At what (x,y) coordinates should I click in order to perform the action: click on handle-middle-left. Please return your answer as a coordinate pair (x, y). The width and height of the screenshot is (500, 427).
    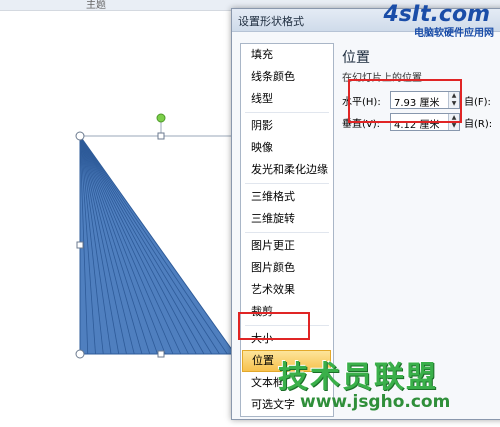
    Looking at the image, I should click on (80, 245).